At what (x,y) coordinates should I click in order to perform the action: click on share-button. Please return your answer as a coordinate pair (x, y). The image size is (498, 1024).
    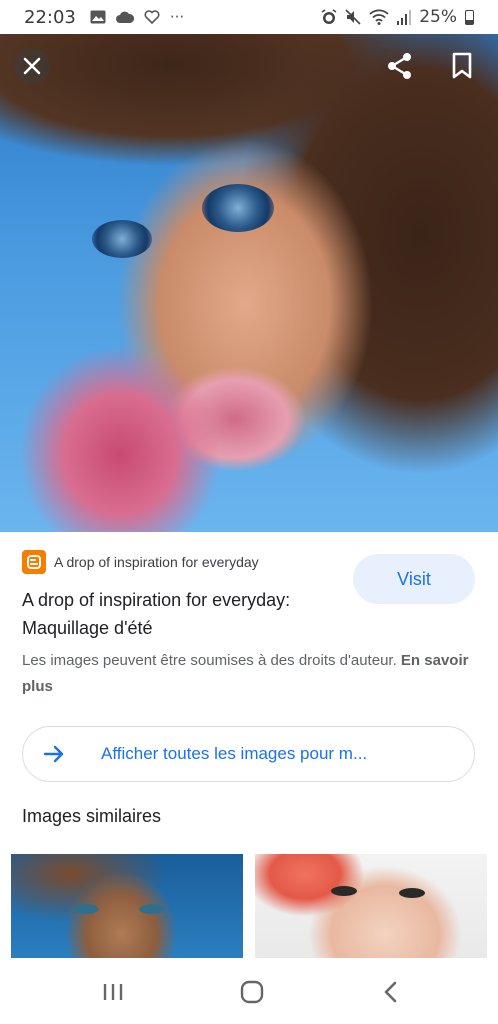
    Looking at the image, I should click on (400, 66).